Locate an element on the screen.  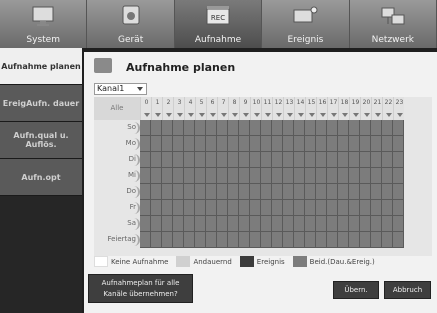
hour-header: 0 is located at coordinates (145, 108).